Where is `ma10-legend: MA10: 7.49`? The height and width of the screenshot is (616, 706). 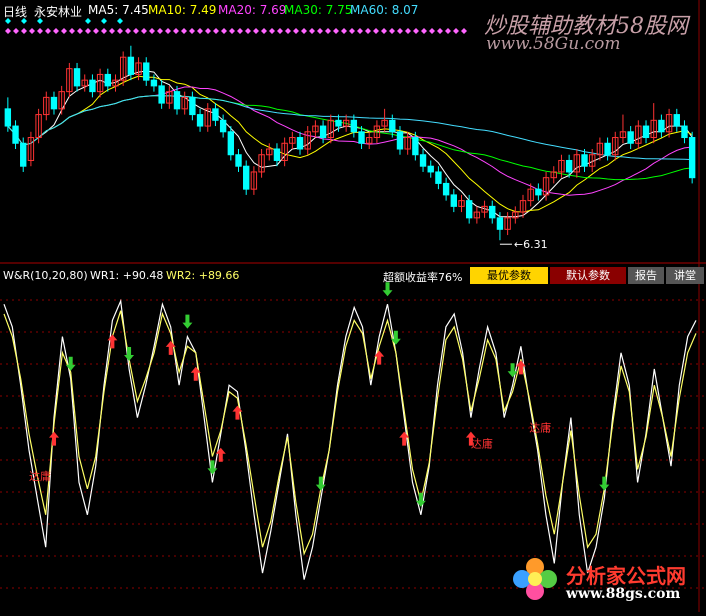
ma10-legend: MA10: 7.49 is located at coordinates (182, 10).